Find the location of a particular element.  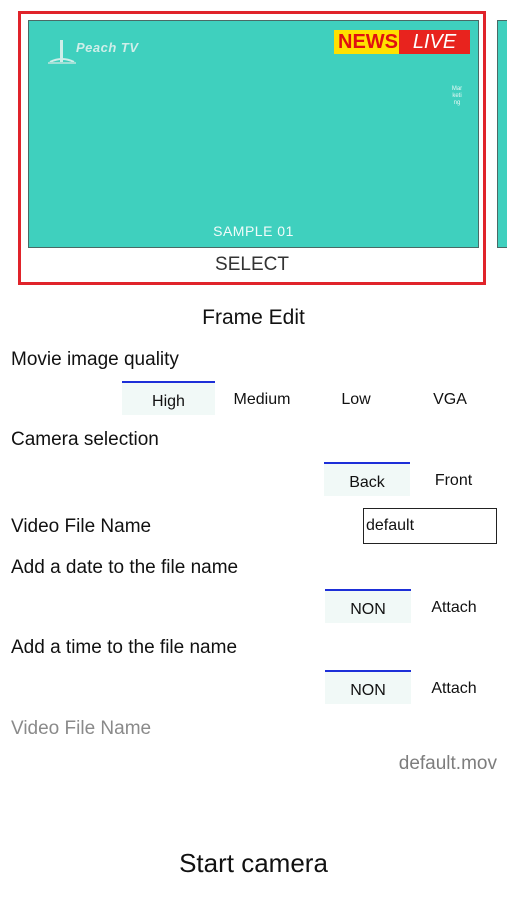

quality-option-high: High is located at coordinates (168, 398).